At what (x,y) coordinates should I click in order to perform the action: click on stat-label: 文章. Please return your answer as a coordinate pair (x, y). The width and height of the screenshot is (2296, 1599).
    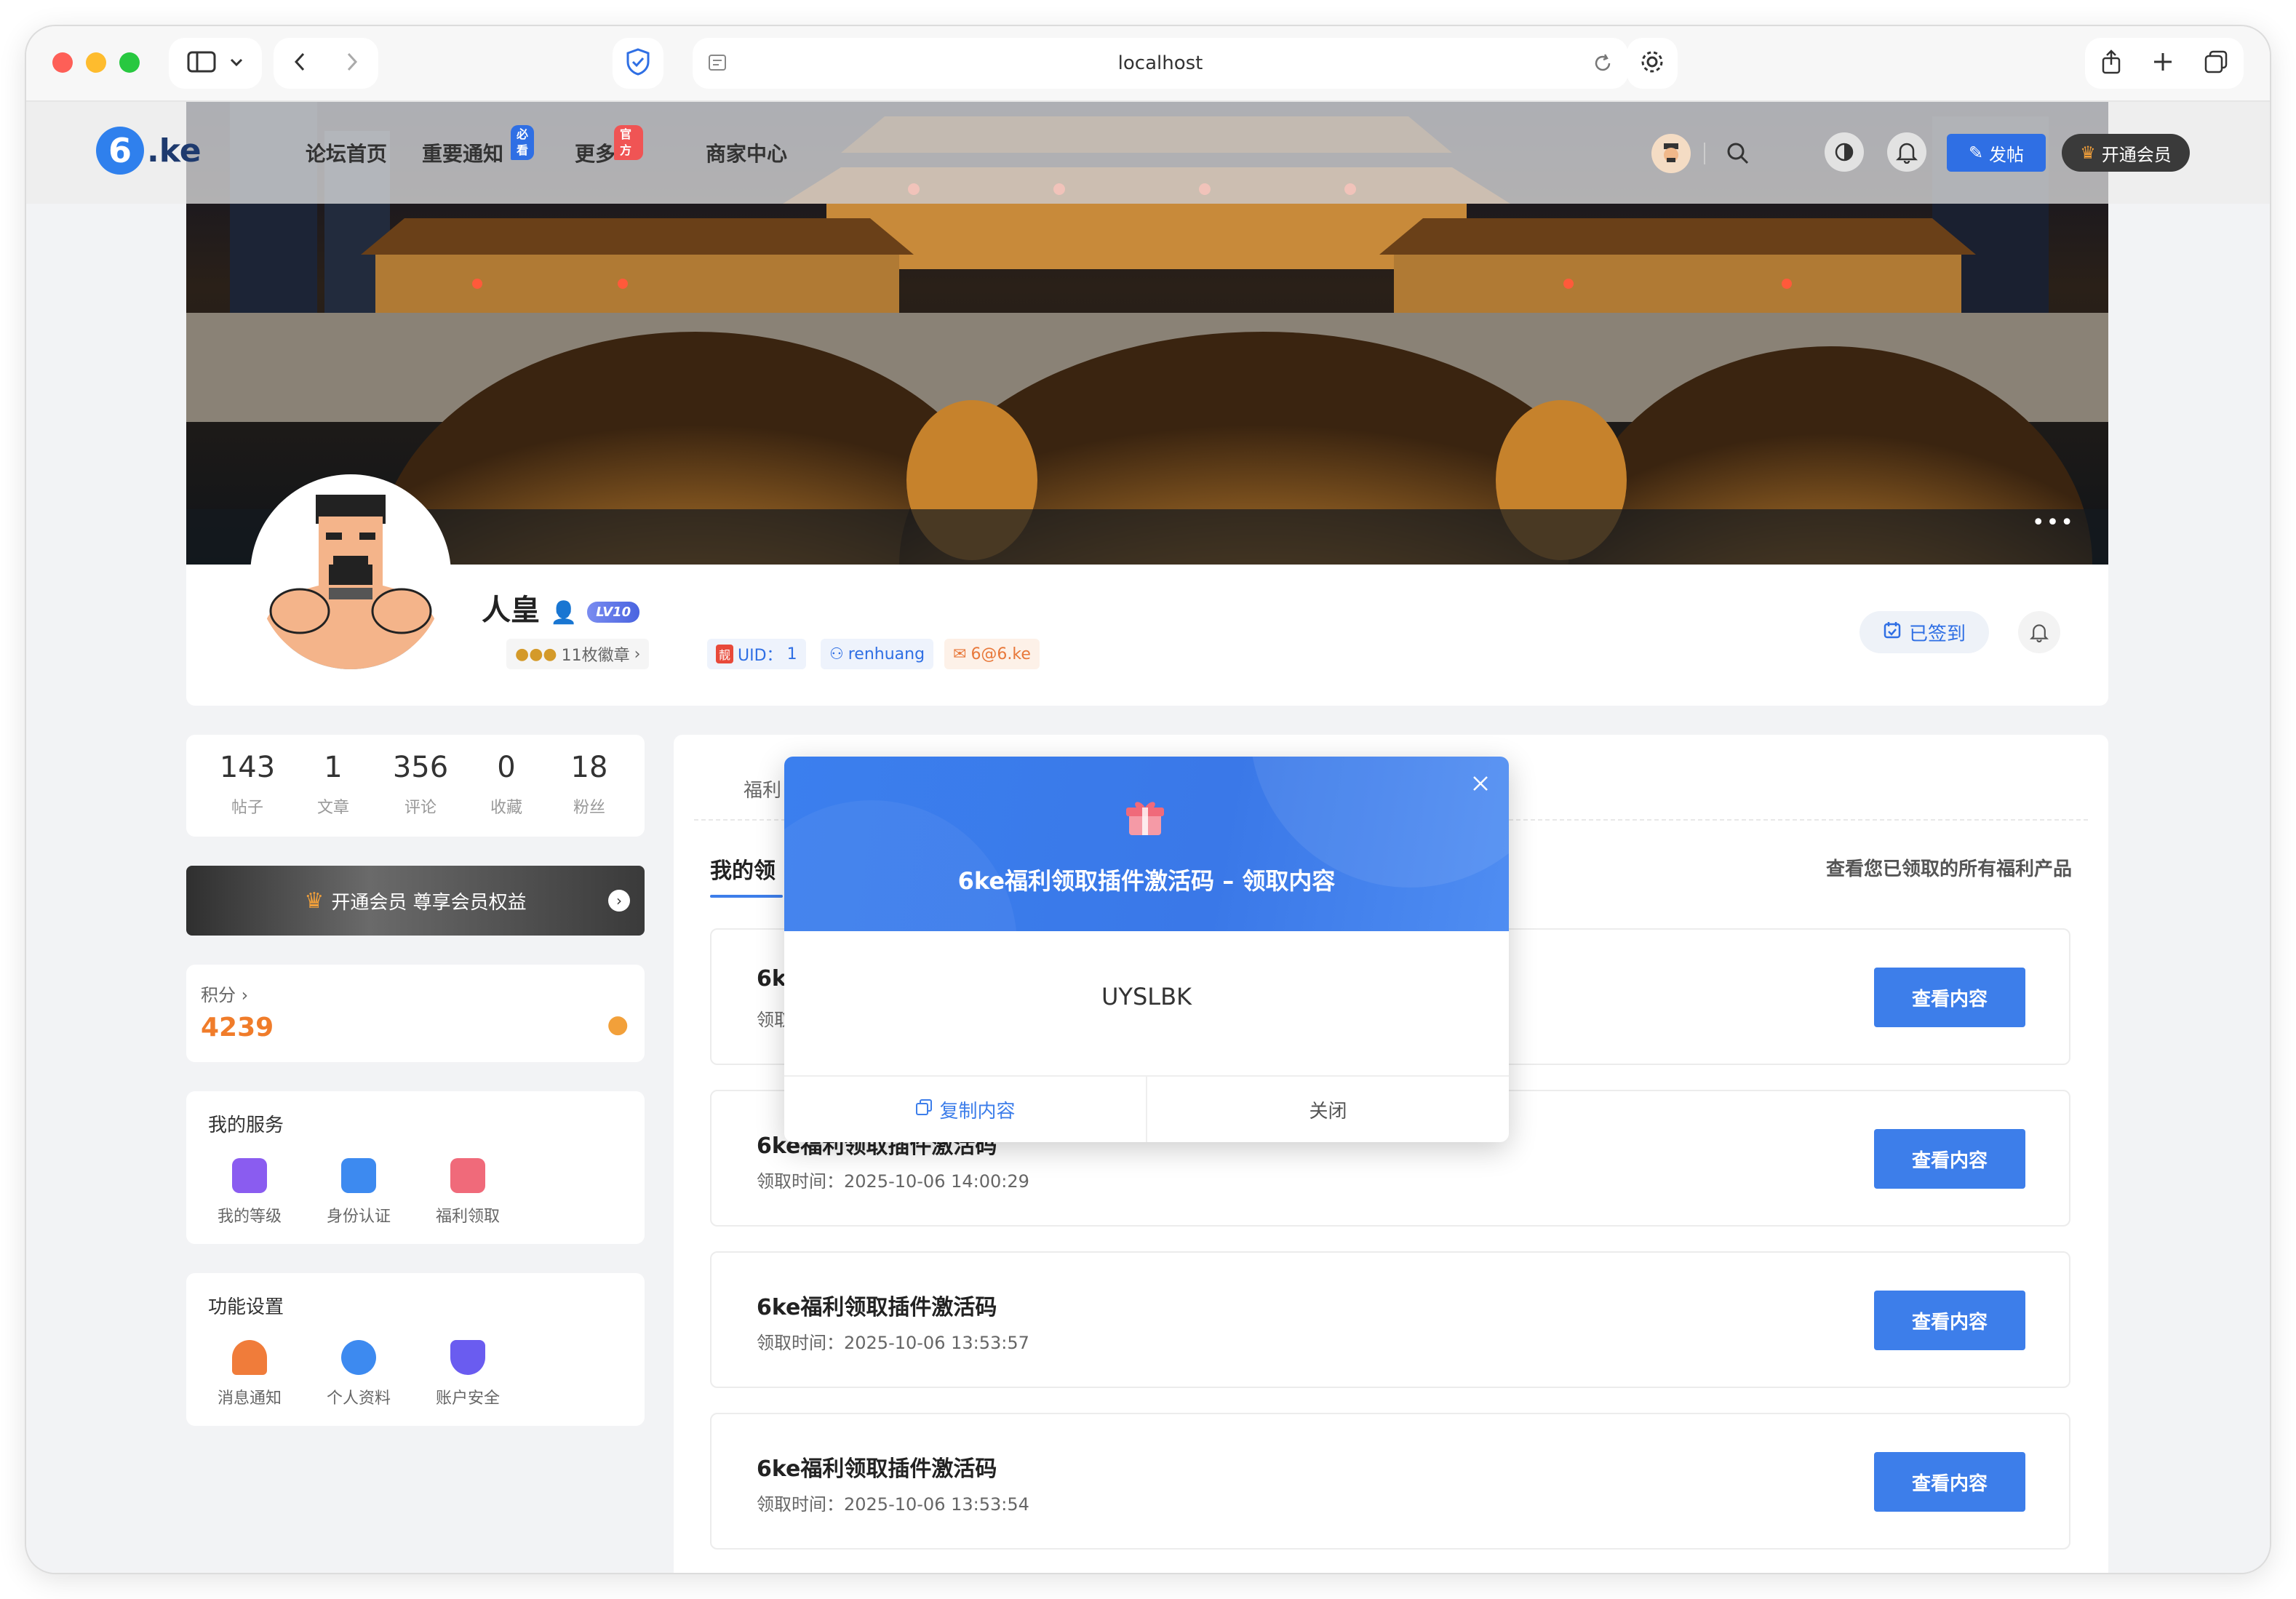
    Looking at the image, I should click on (332, 808).